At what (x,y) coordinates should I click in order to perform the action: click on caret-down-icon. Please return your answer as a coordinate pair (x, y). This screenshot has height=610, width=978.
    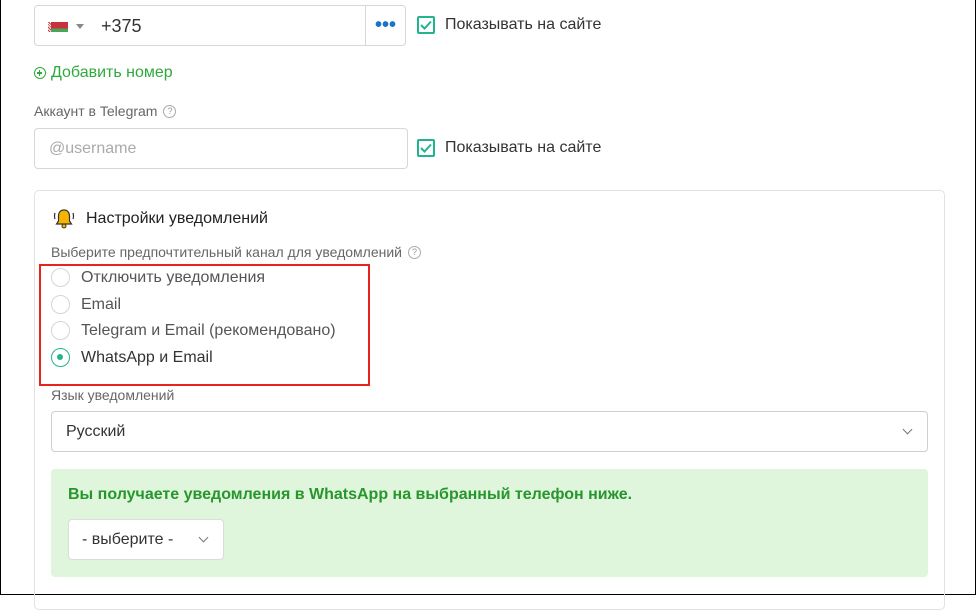
    Looking at the image, I should click on (80, 26).